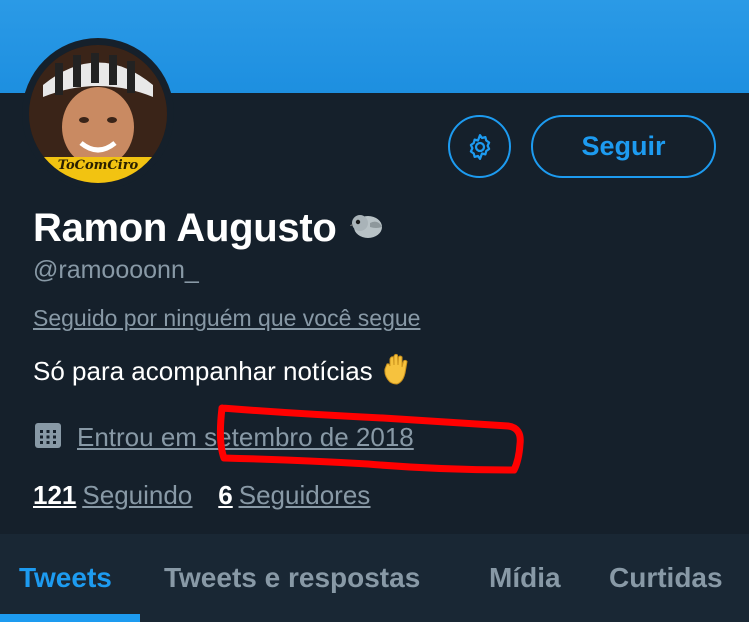  I want to click on tab-tweets: Tweets, so click(65, 578).